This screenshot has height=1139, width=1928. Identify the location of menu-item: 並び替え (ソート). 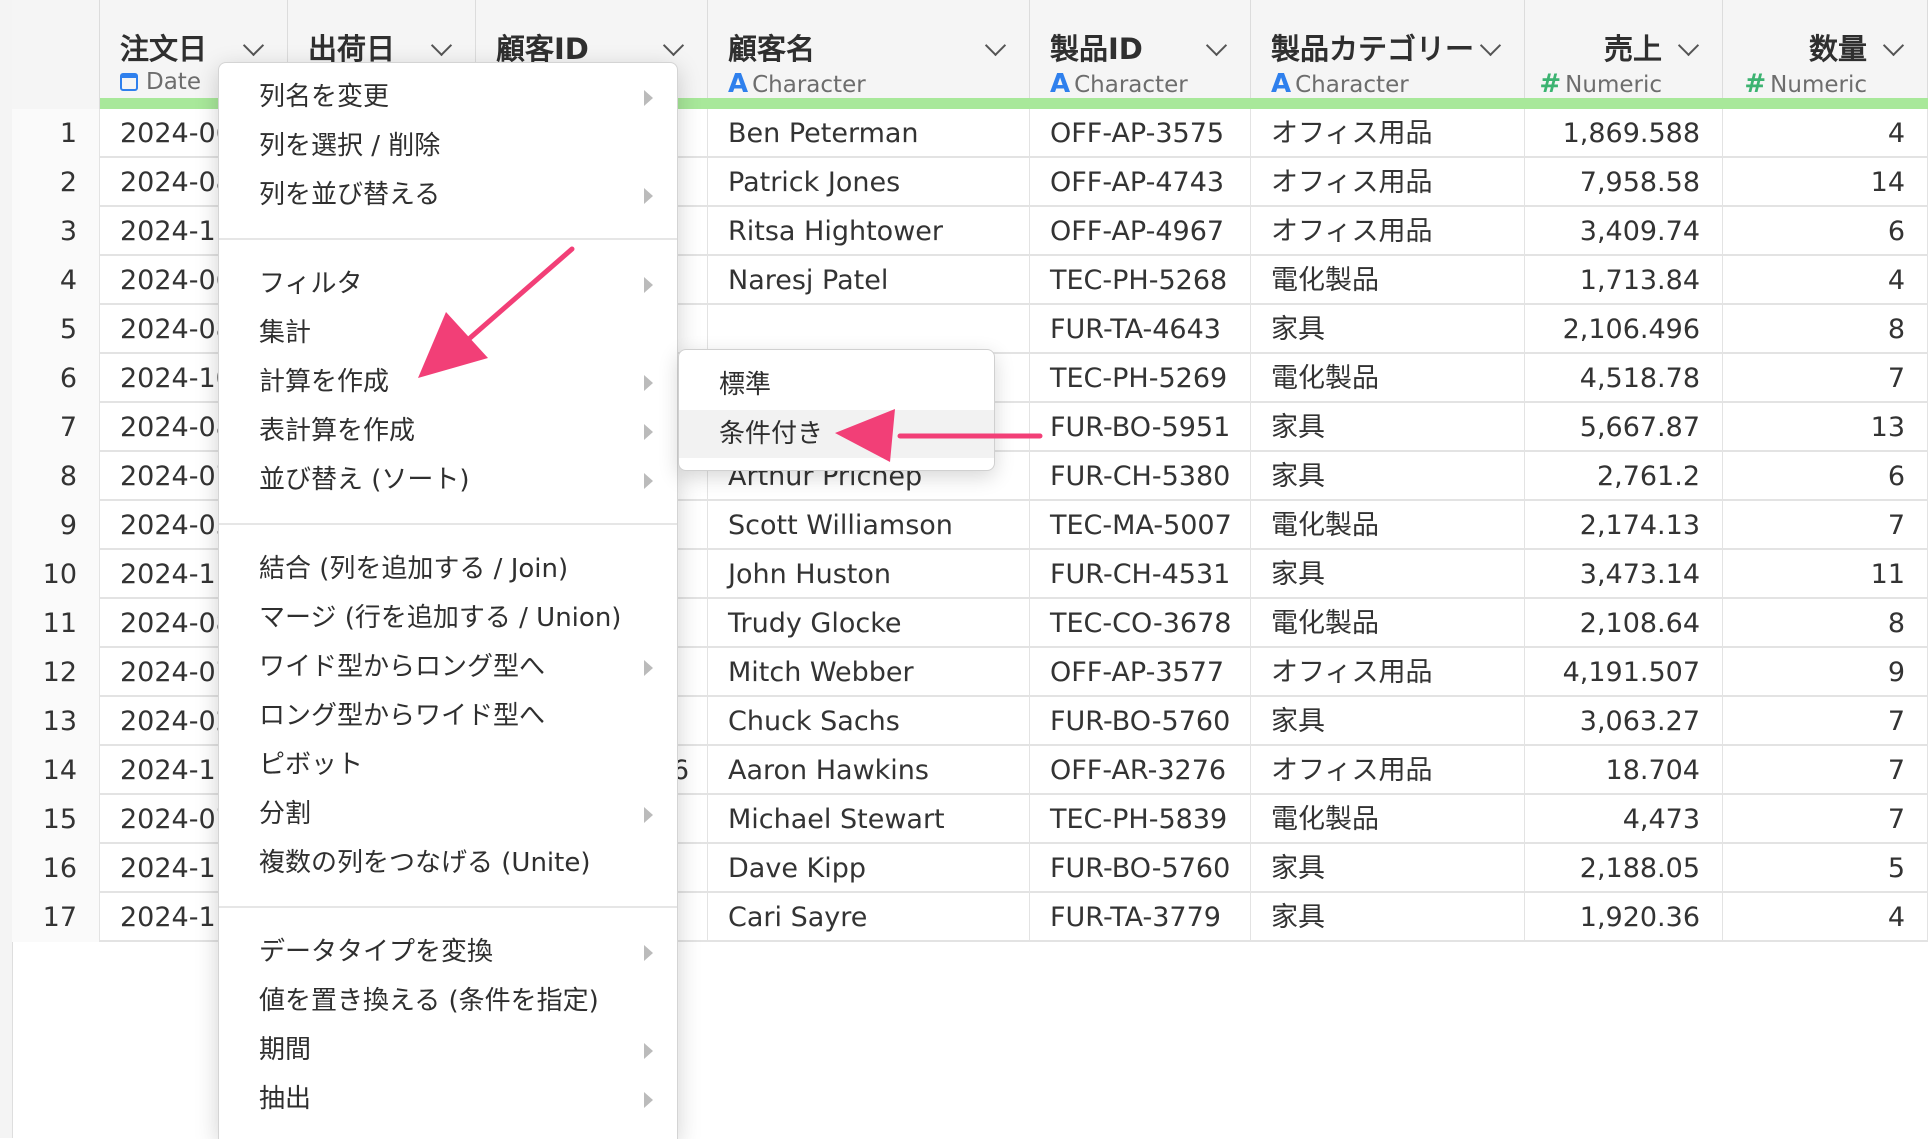
(448, 480).